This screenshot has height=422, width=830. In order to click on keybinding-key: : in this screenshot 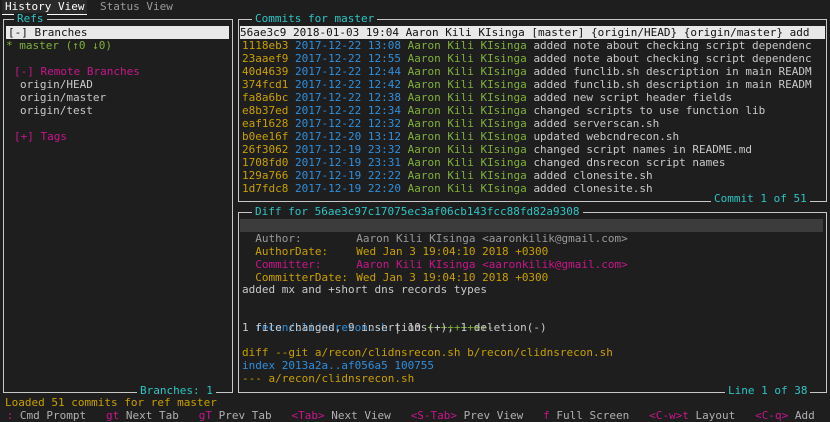, I will do `click(10, 415)`.